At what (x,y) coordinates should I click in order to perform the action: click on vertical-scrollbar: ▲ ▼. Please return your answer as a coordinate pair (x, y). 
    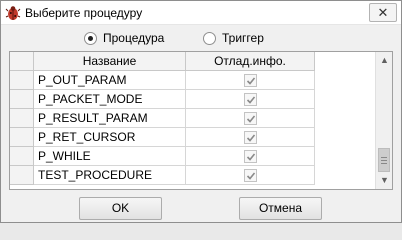
    Looking at the image, I should click on (383, 120).